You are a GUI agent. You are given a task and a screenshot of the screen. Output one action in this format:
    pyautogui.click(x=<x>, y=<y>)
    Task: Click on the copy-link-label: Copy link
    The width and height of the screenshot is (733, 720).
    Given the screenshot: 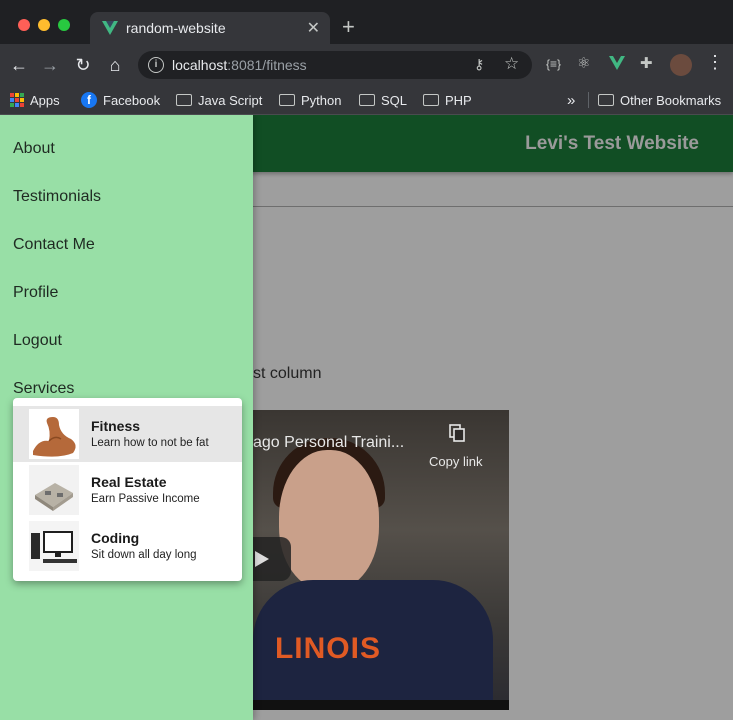 What is the action you would take?
    pyautogui.click(x=455, y=461)
    